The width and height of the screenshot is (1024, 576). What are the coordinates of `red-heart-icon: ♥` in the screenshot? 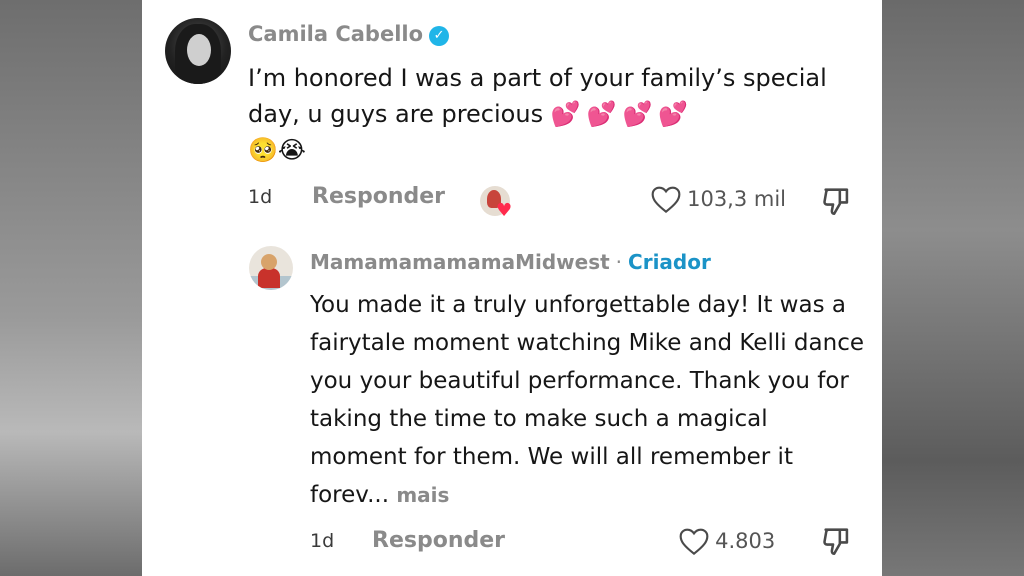 It's located at (504, 210).